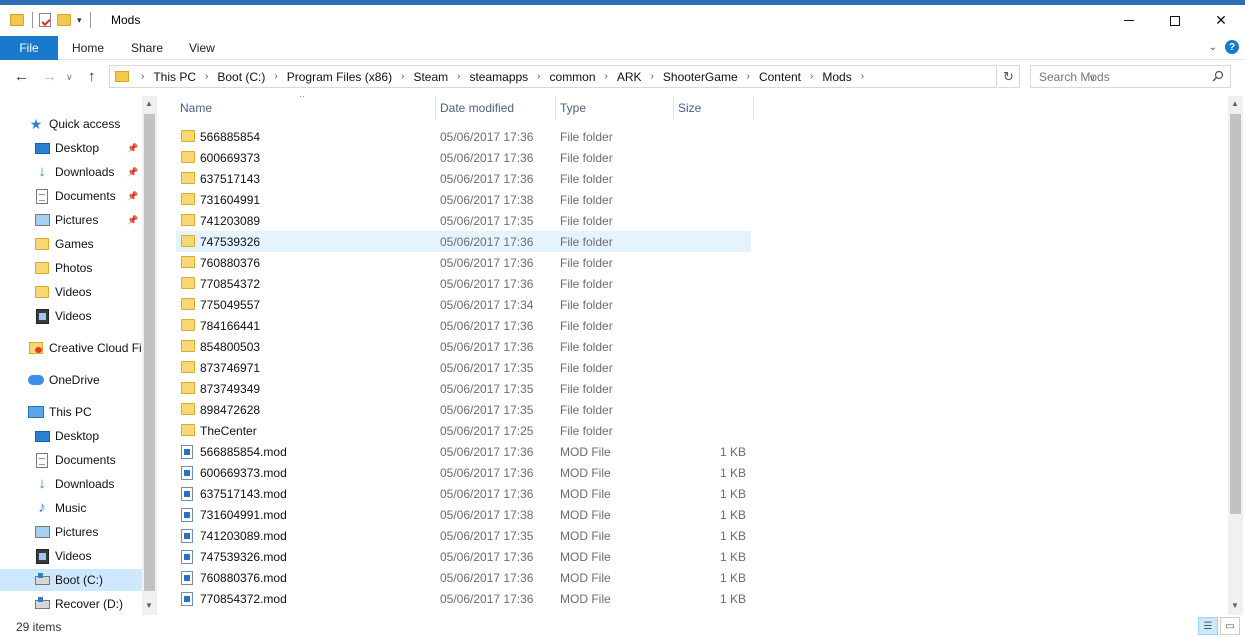 The height and width of the screenshot is (637, 1245). Describe the element at coordinates (71, 380) in the screenshot. I see `sidebar-item: OneDrive` at that location.